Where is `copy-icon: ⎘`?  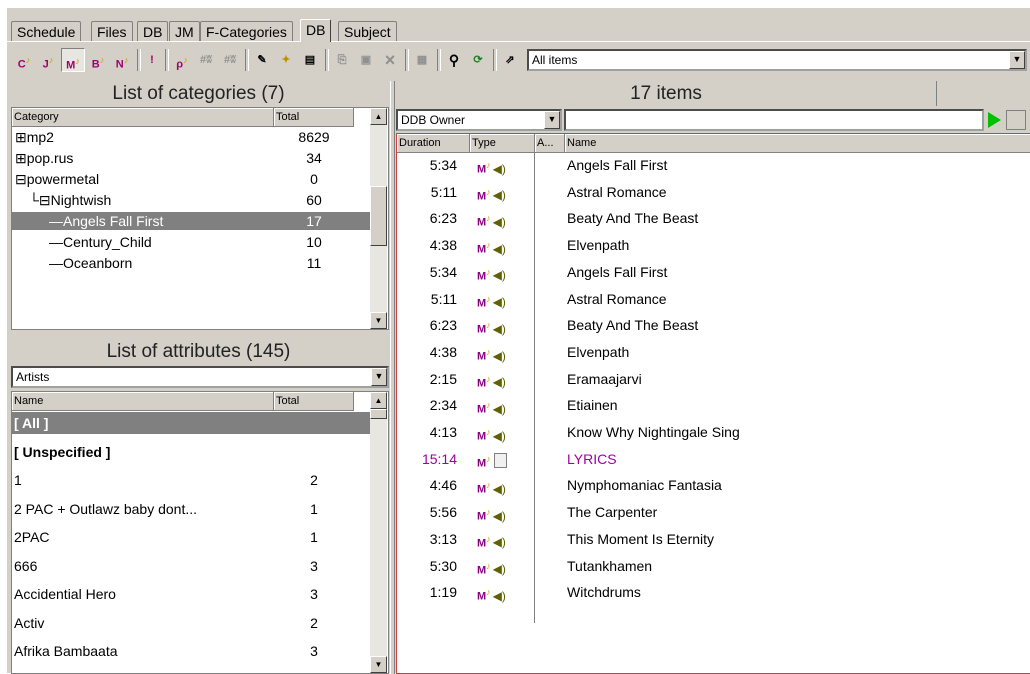 copy-icon: ⎘ is located at coordinates (342, 60).